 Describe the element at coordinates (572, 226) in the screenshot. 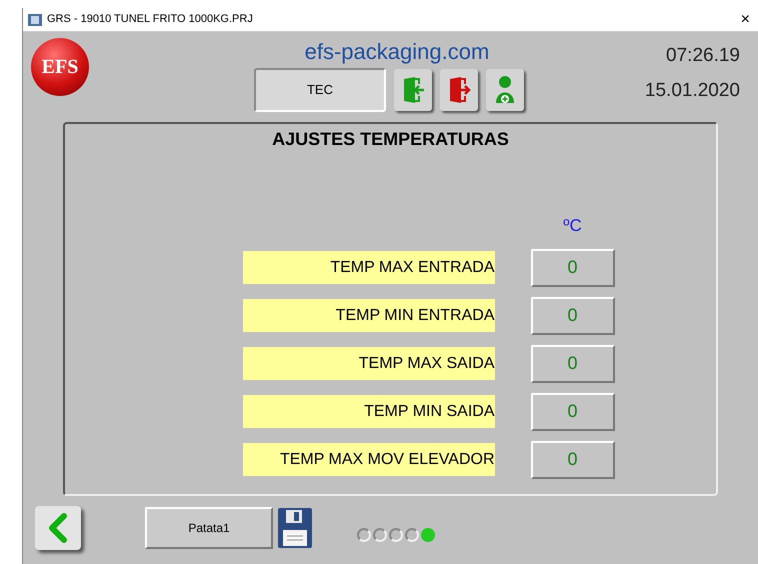

I see `unit-label: ºC` at that location.